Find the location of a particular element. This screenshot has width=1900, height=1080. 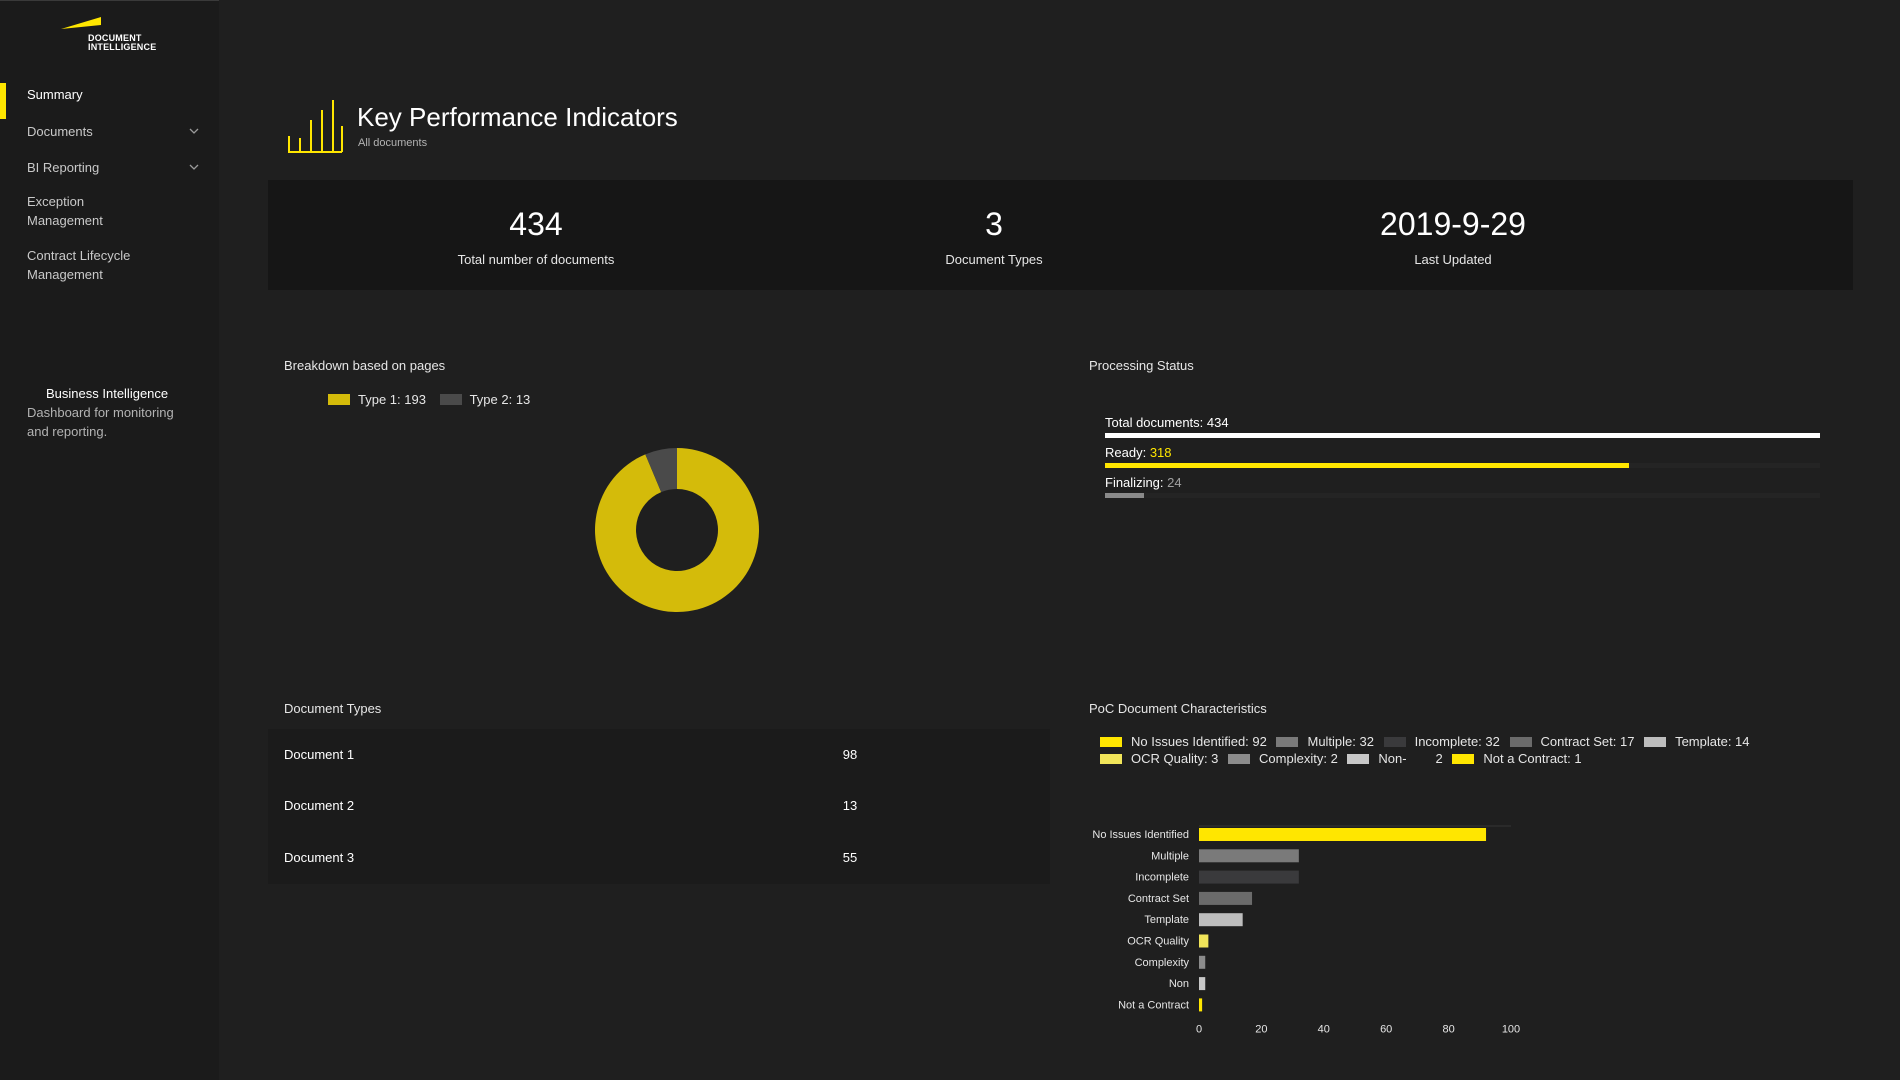

bar-incomplete is located at coordinates (1249, 877).